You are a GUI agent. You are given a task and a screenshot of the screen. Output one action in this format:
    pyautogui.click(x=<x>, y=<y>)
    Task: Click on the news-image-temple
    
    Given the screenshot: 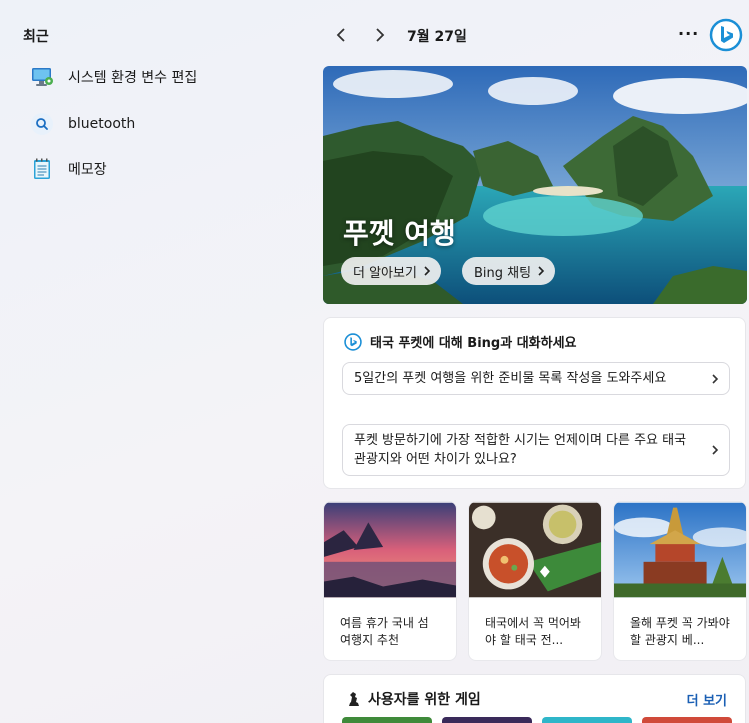 What is the action you would take?
    pyautogui.click(x=680, y=550)
    